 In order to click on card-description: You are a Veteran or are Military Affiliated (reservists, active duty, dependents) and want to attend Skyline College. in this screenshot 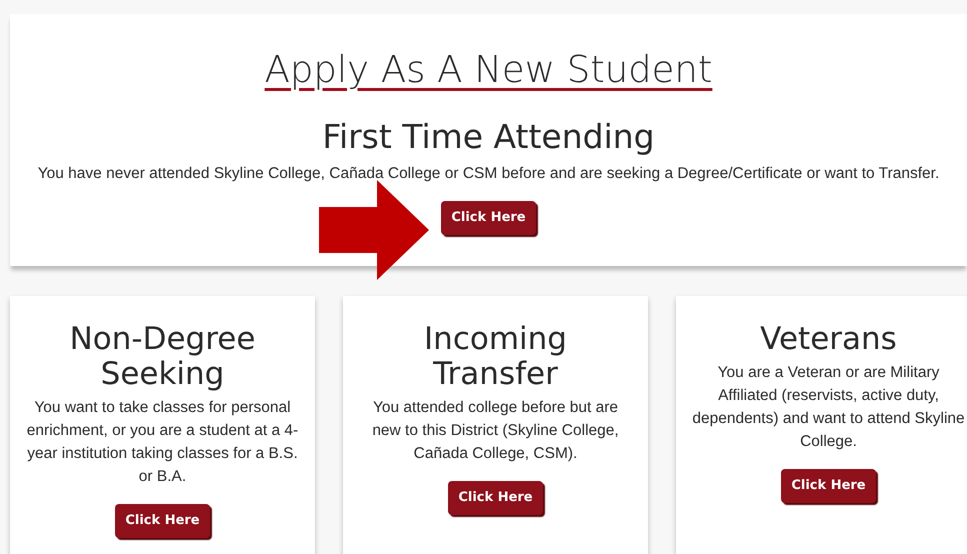, I will do `click(828, 407)`.